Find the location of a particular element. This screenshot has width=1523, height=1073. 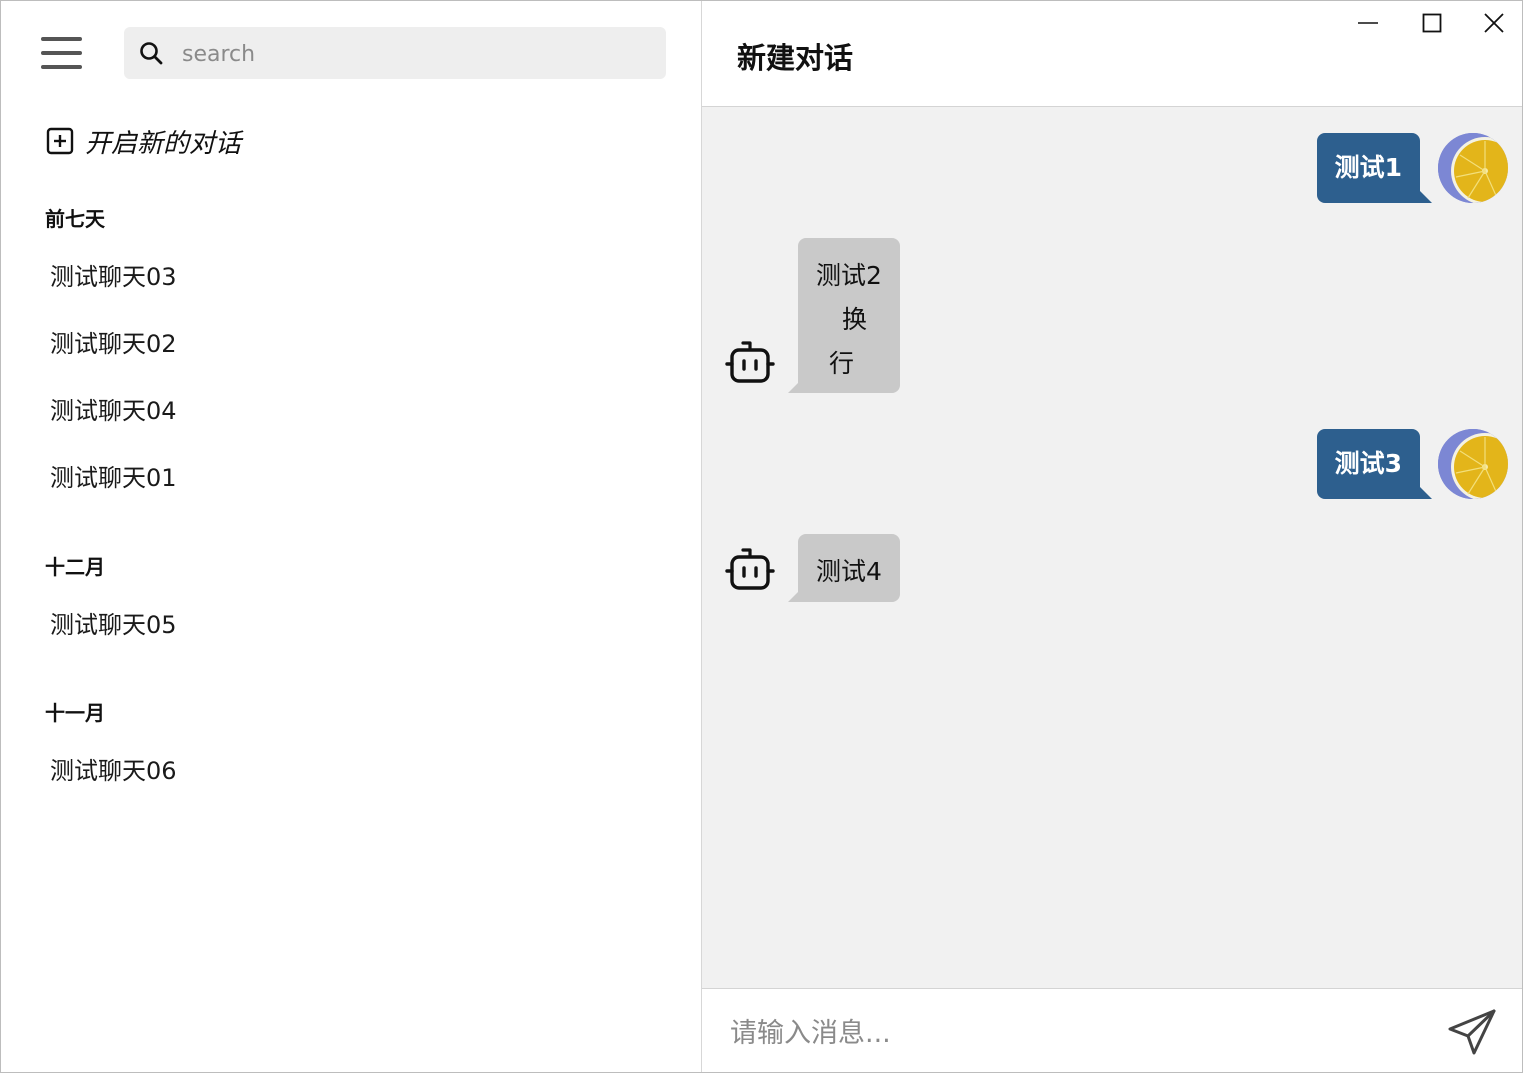

user-message: 测试3 is located at coordinates (1374, 464).